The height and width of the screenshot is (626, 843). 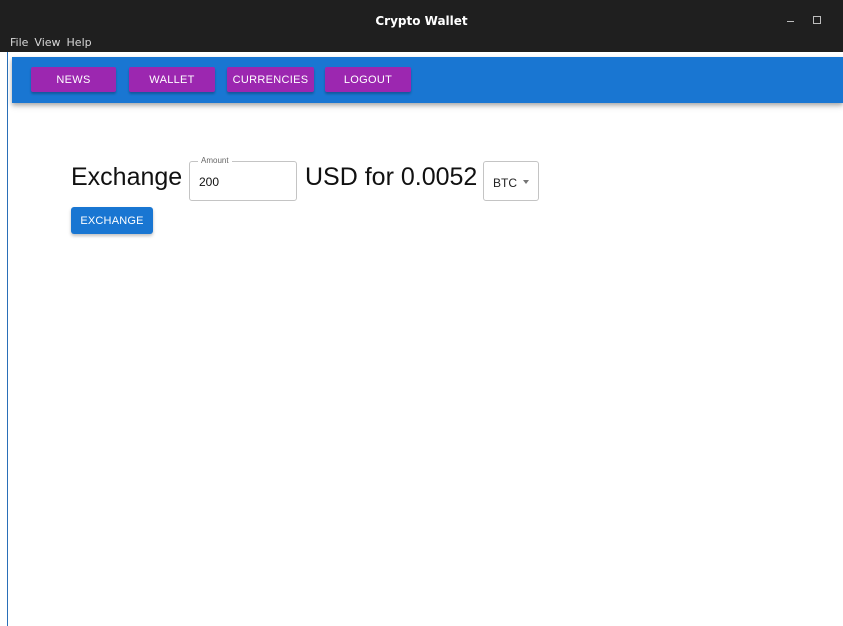 I want to click on window-border, so click(x=7, y=339).